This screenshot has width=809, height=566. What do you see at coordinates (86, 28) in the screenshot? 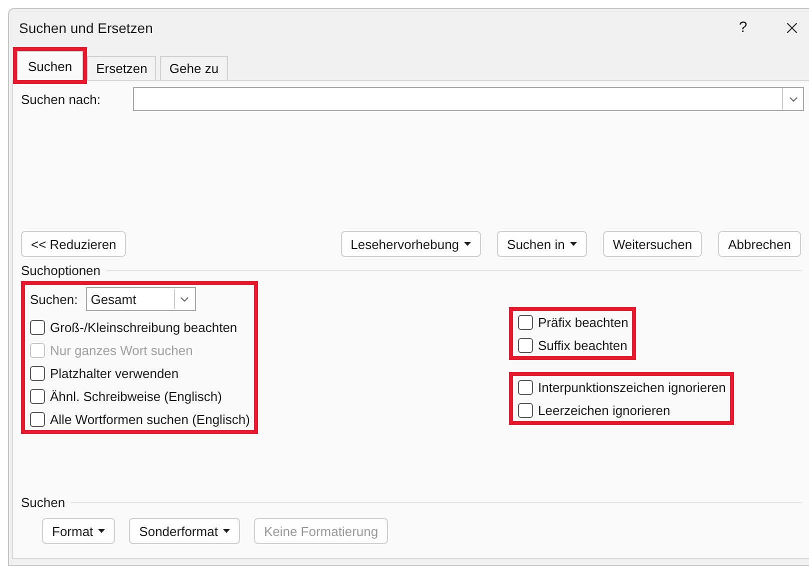
I see `window-title: Suchen und Ersetzen` at bounding box center [86, 28].